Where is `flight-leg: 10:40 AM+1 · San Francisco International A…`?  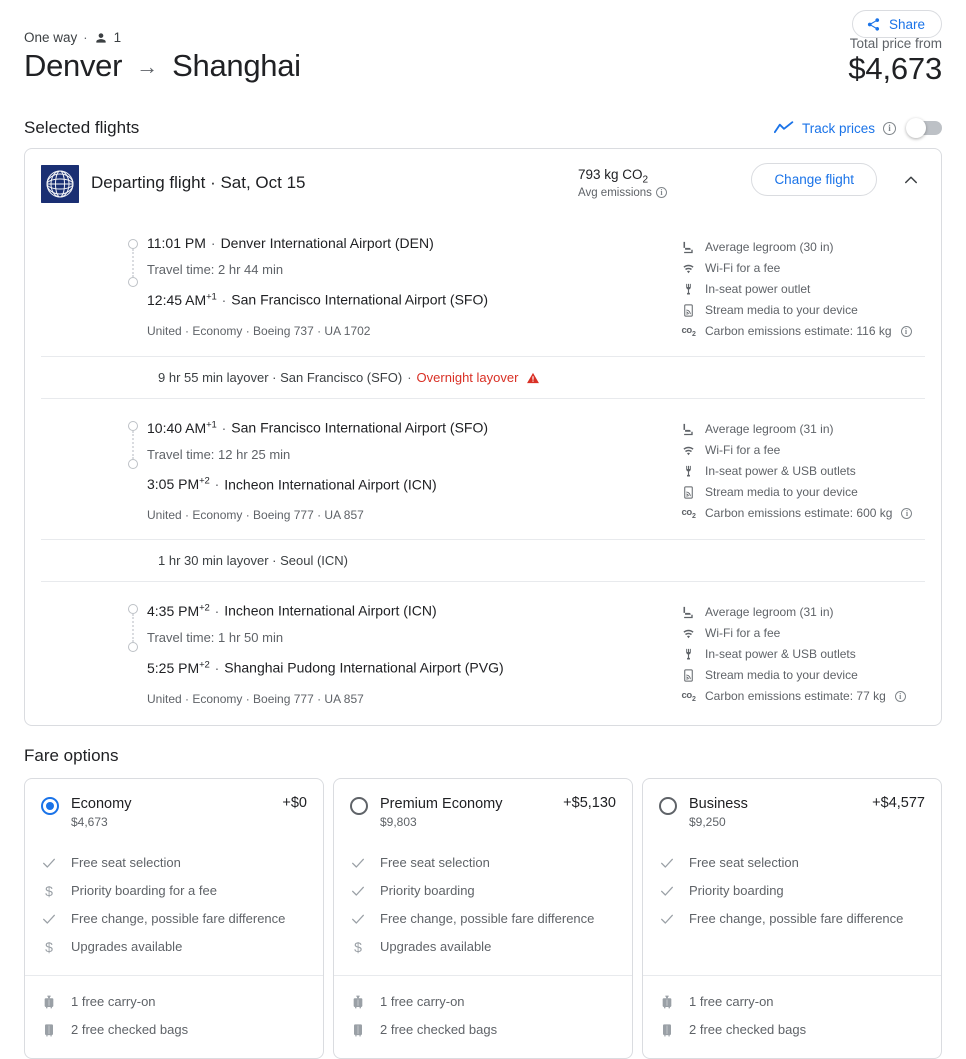
flight-leg: 10:40 AM+1 · San Francisco International A… is located at coordinates (483, 462).